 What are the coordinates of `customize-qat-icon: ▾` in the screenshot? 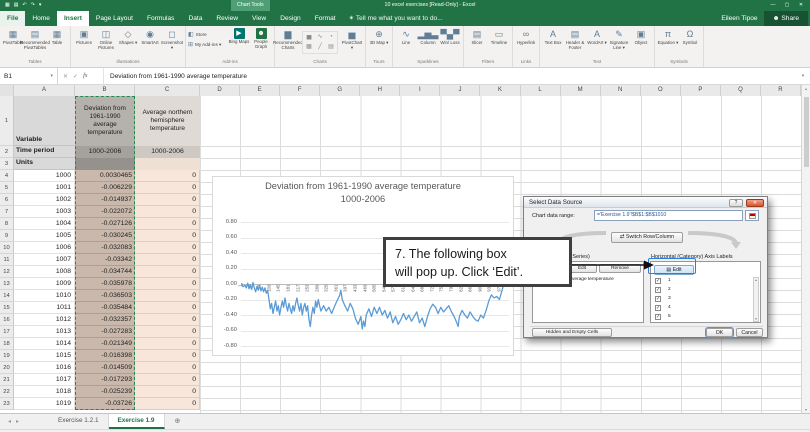 It's located at (40, 5).